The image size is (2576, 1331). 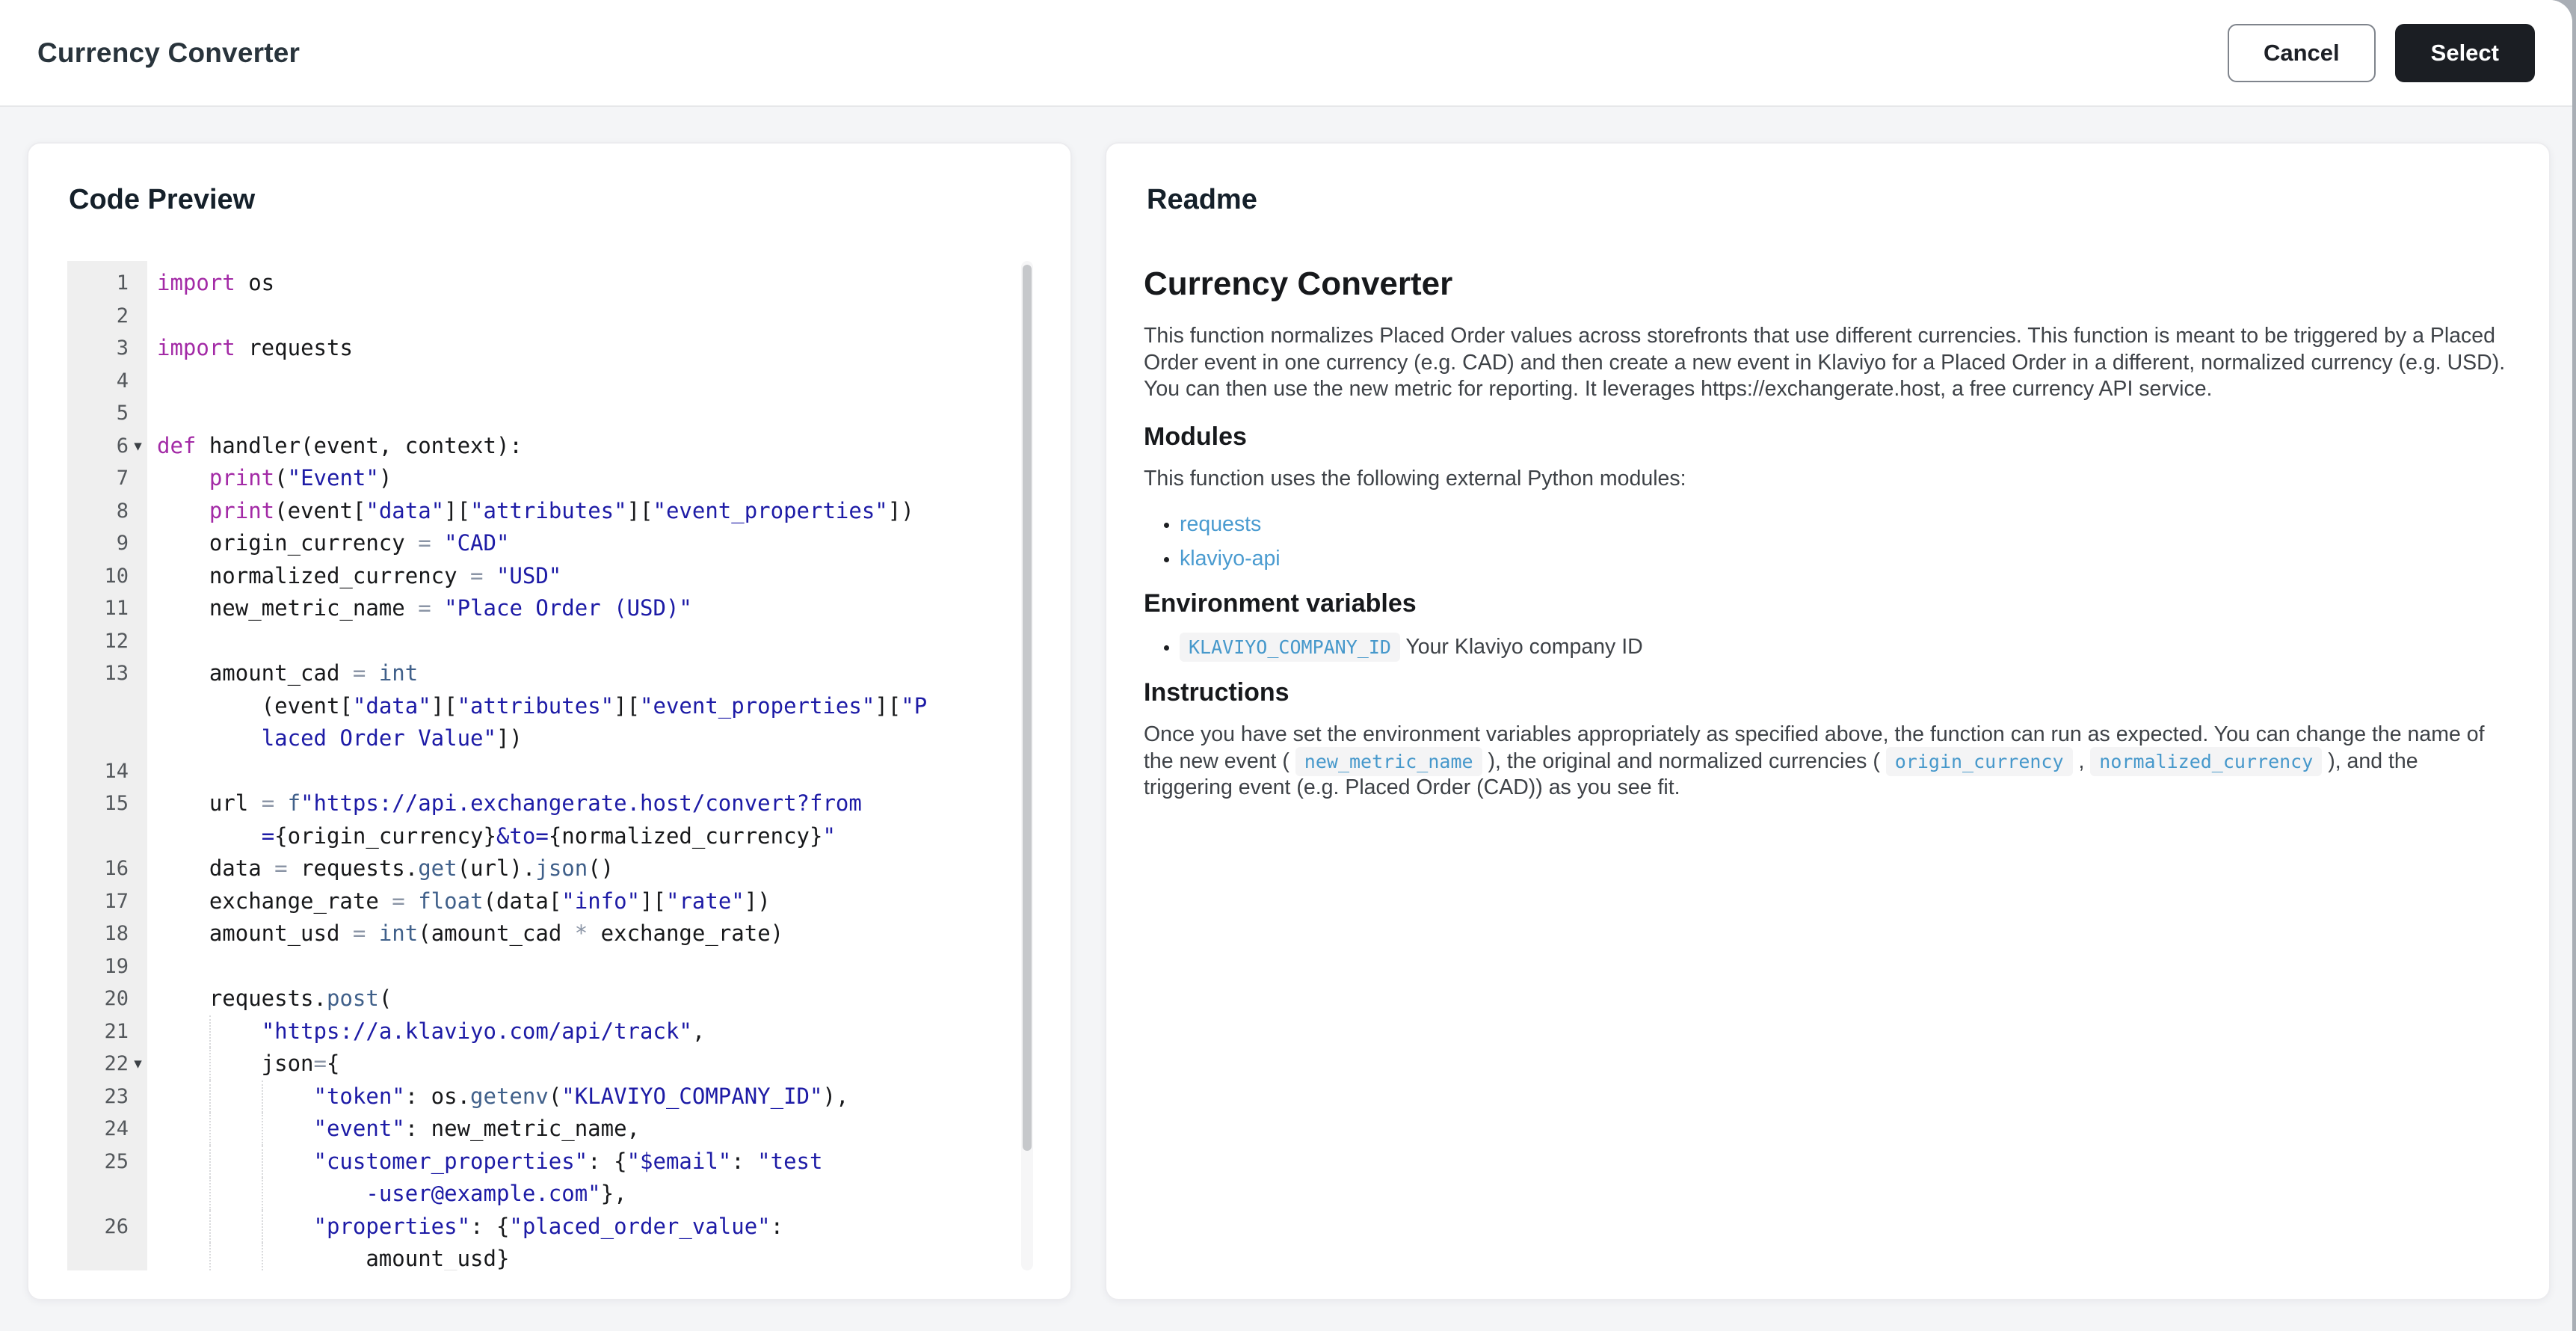 I want to click on code-line: 19, so click(x=543, y=967).